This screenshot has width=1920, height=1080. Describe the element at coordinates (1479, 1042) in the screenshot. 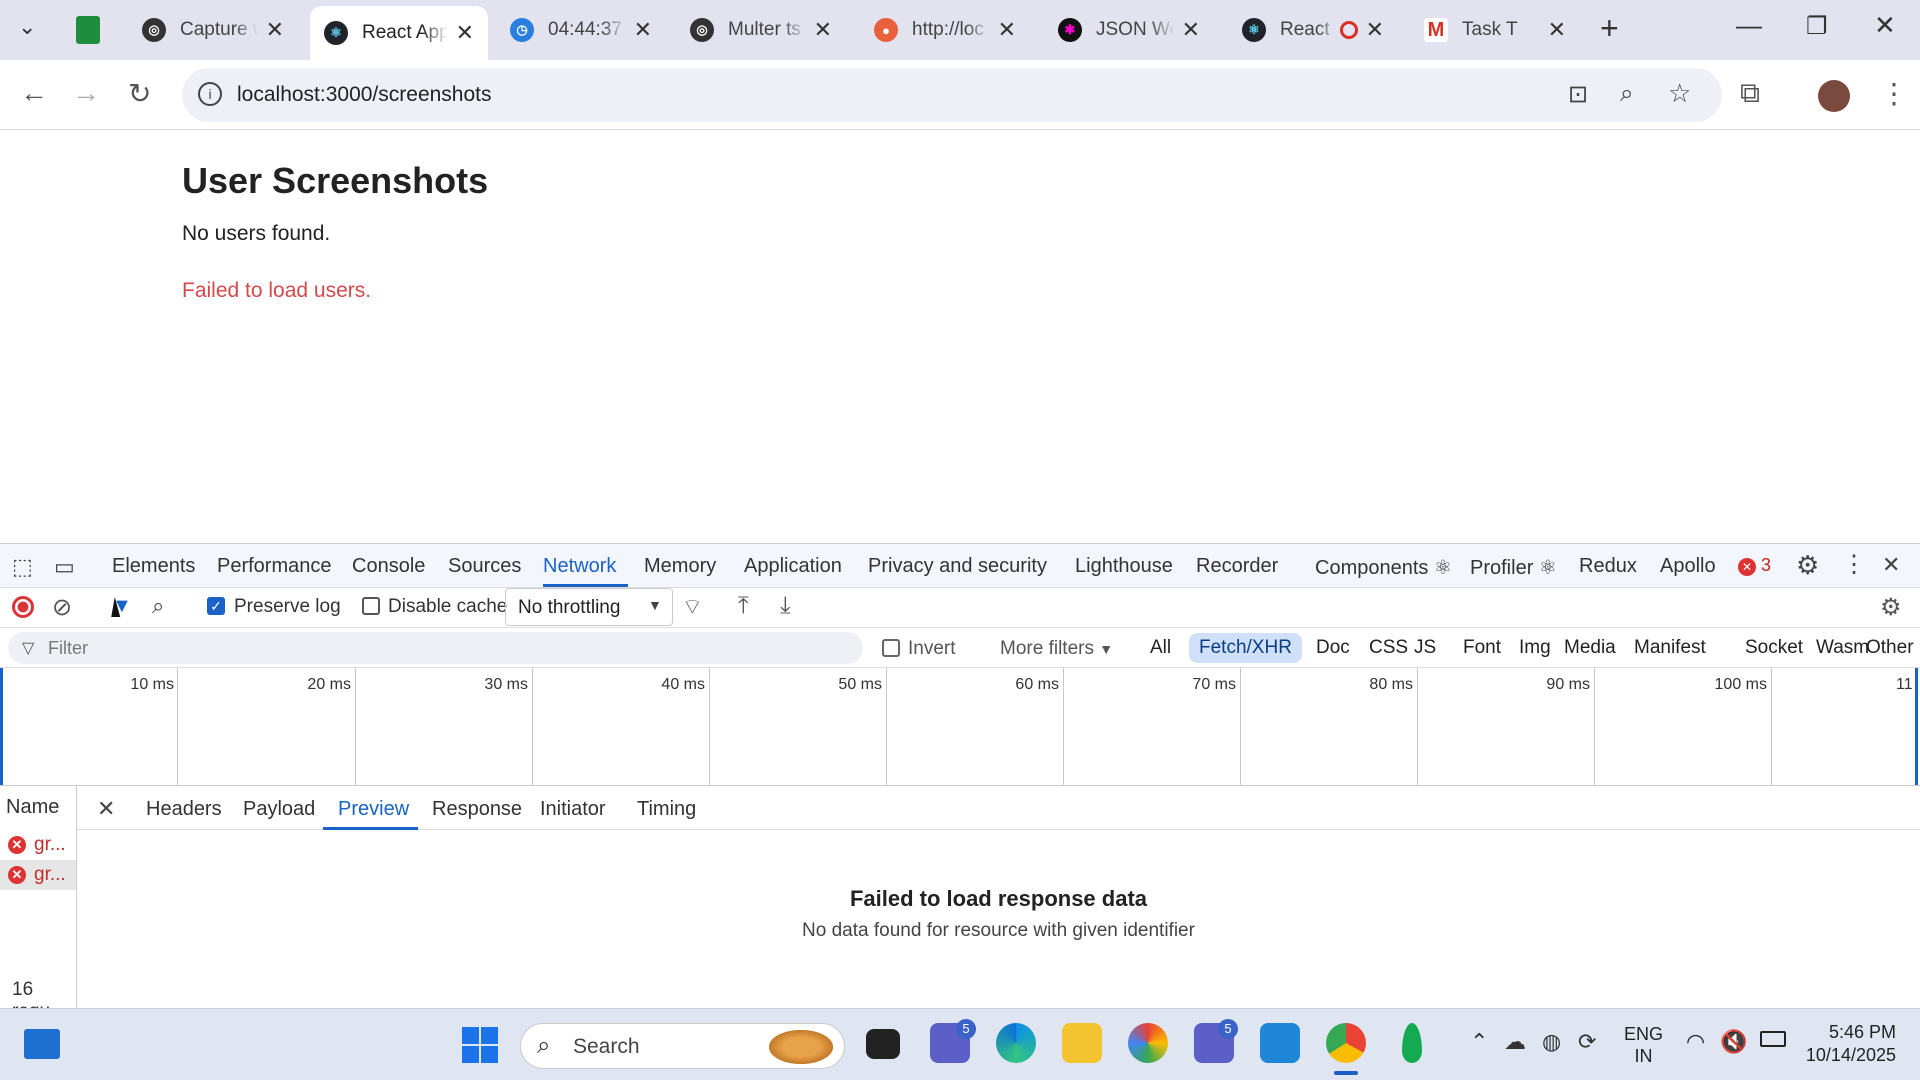

I see `show-hidden-icons: ⌃` at that location.